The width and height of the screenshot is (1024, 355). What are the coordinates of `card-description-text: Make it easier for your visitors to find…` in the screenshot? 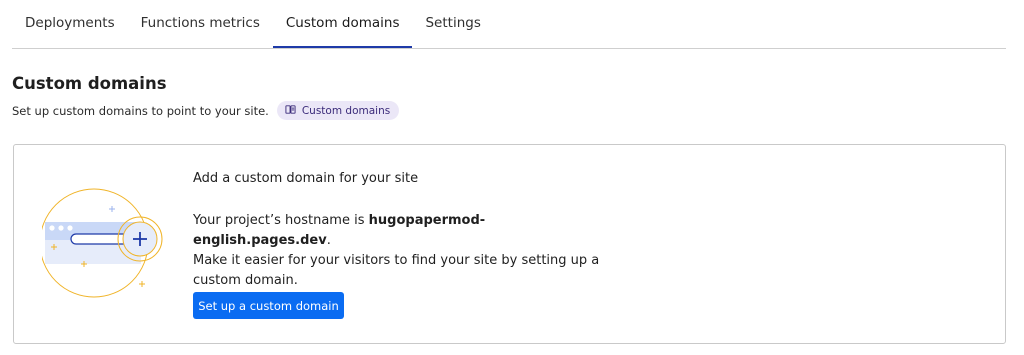 It's located at (396, 270).